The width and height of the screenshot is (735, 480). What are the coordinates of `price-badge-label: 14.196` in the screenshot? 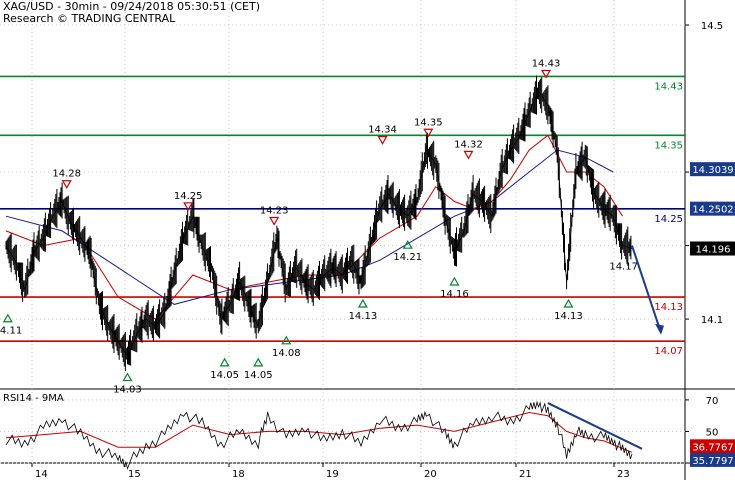 It's located at (713, 250).